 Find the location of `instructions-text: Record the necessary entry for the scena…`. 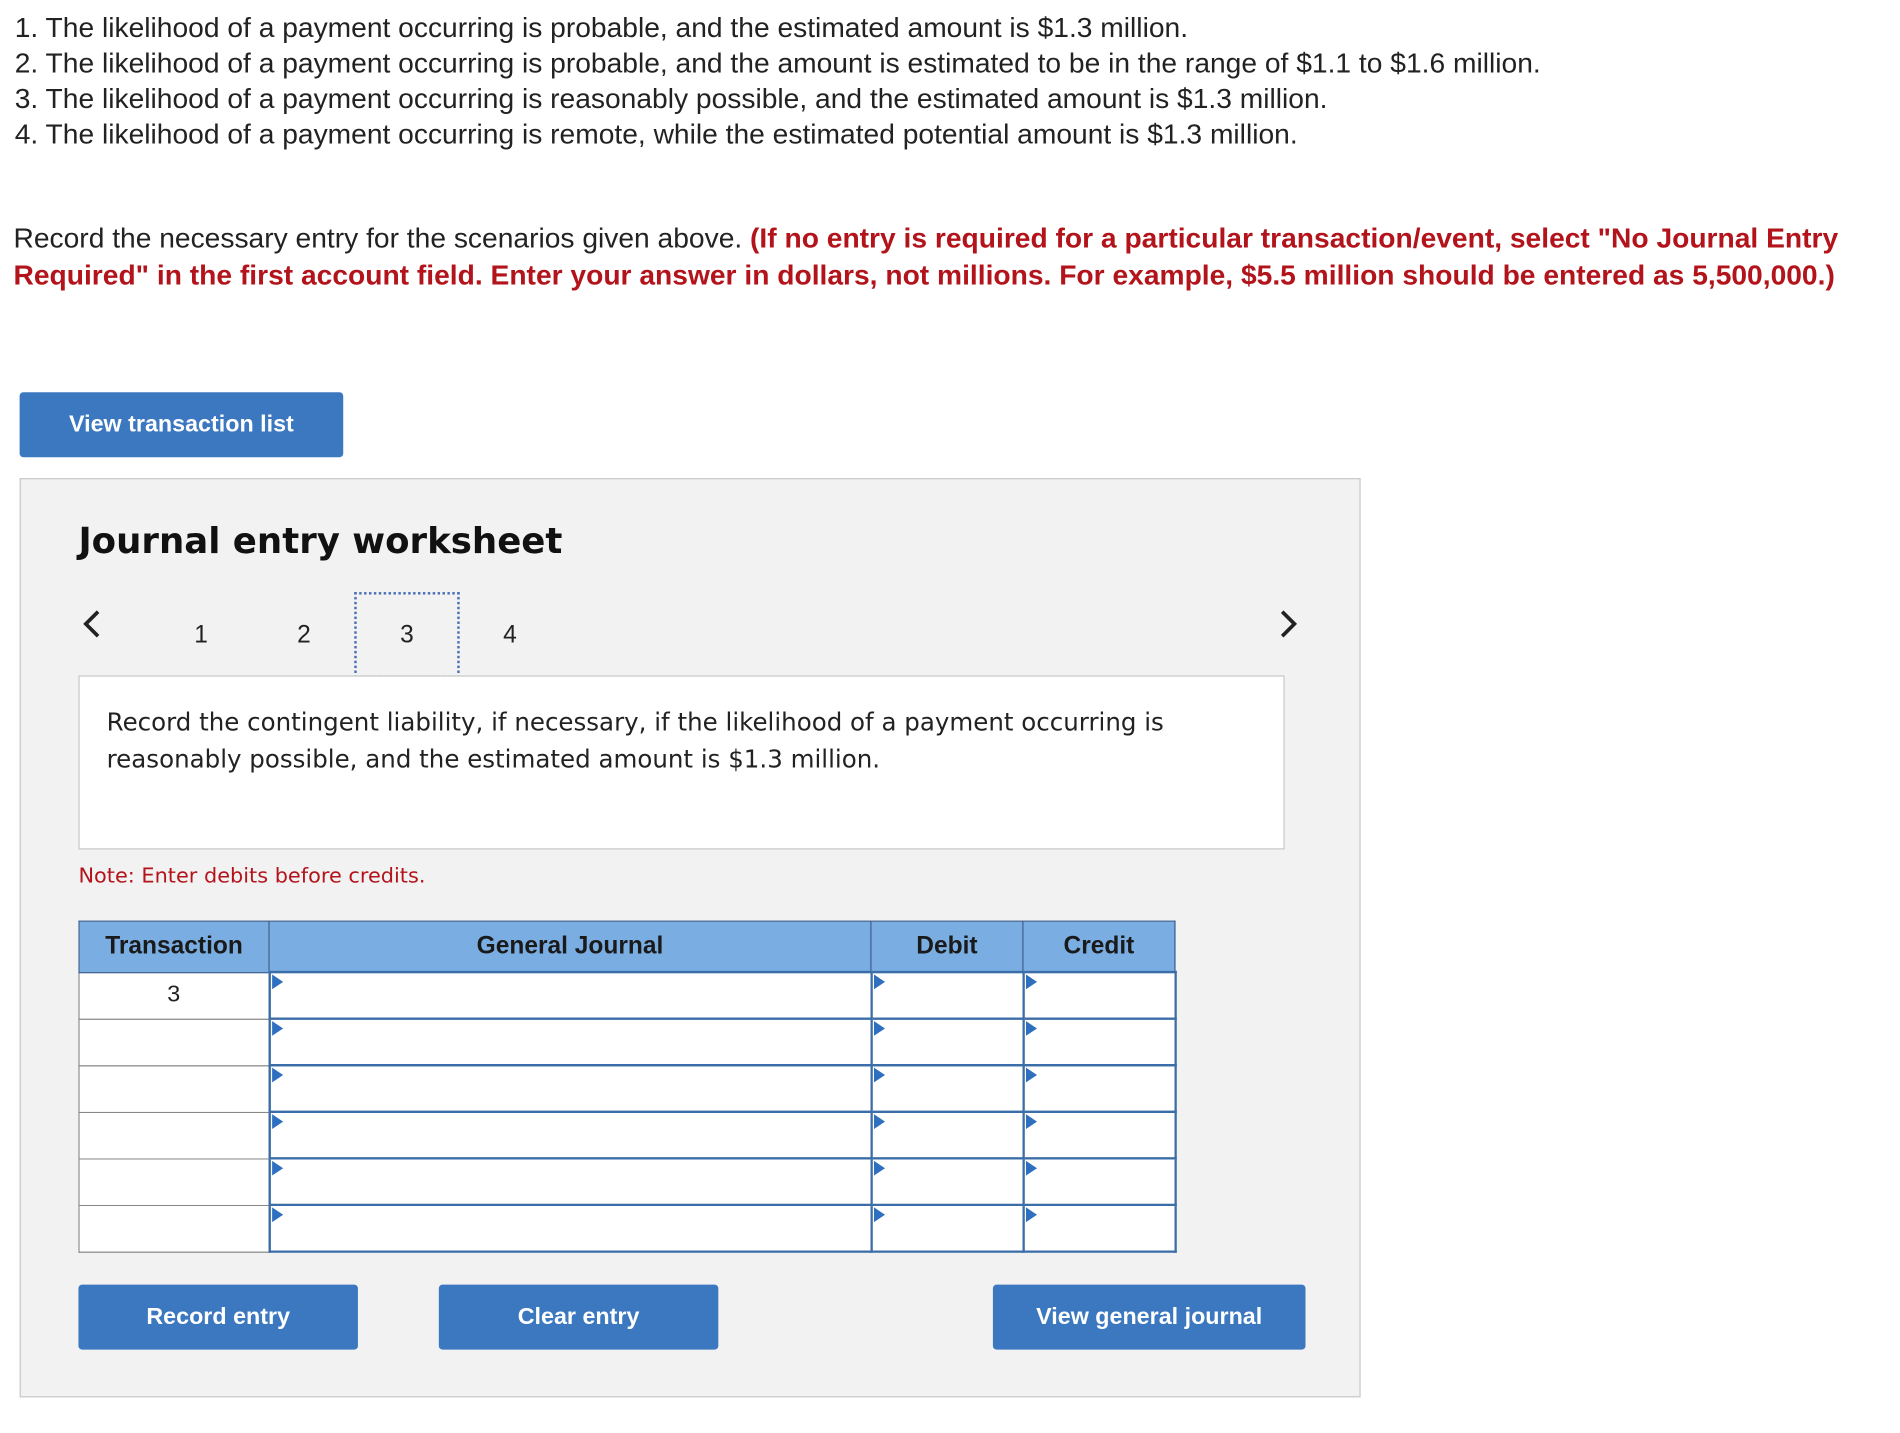

instructions-text: Record the necessary entry for the scena… is located at coordinates (382, 237).